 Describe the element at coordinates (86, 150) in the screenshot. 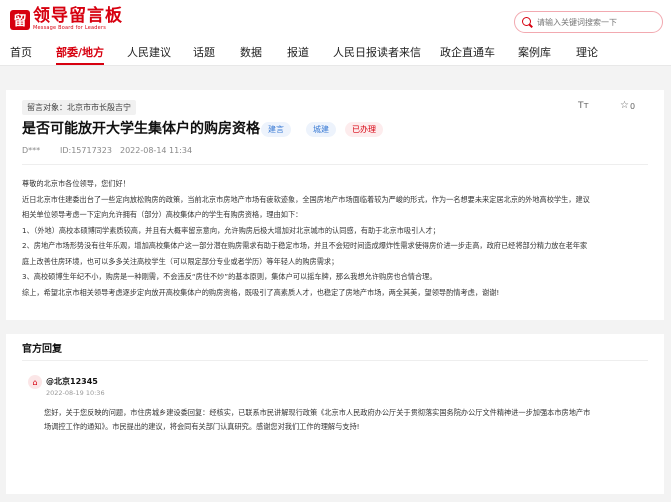

I see `message-id: ID:15717323` at that location.